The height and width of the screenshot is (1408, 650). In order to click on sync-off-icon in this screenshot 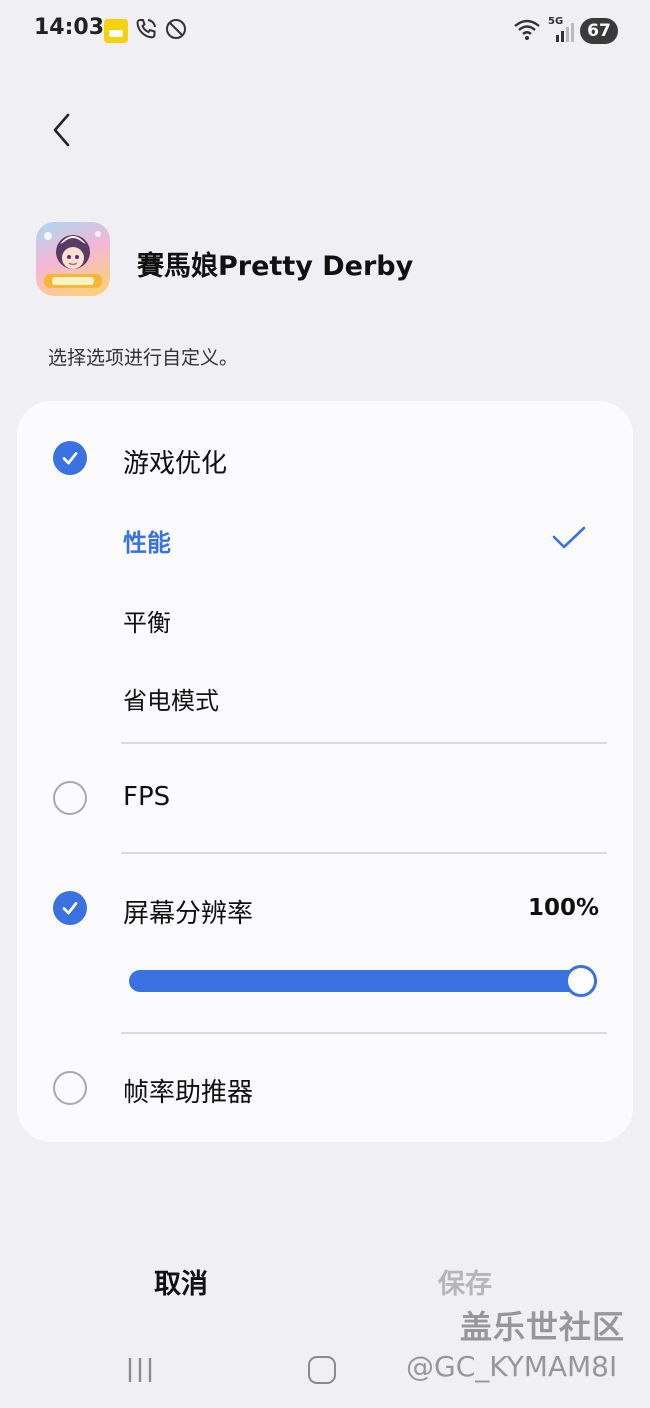, I will do `click(176, 31)`.